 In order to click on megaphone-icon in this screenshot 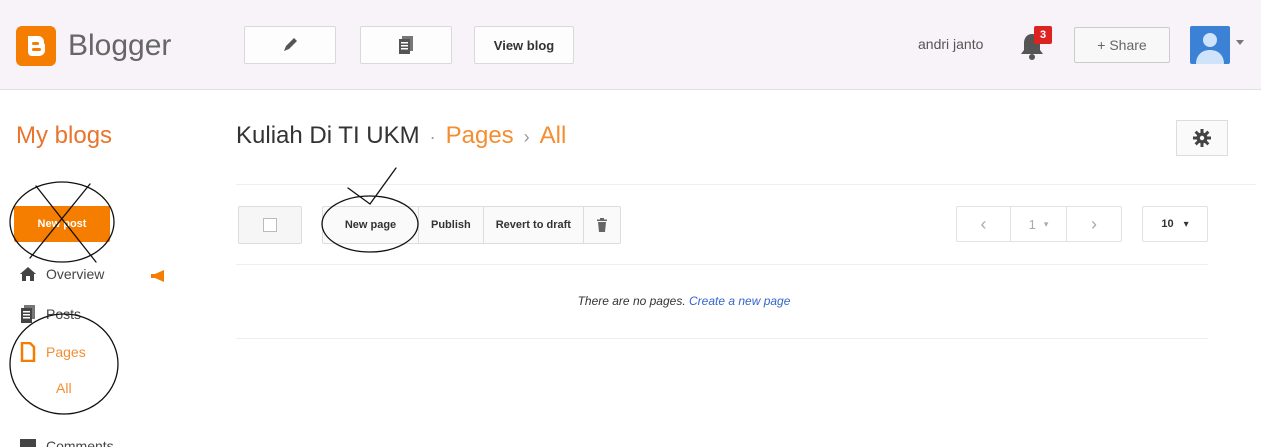, I will do `click(159, 276)`.